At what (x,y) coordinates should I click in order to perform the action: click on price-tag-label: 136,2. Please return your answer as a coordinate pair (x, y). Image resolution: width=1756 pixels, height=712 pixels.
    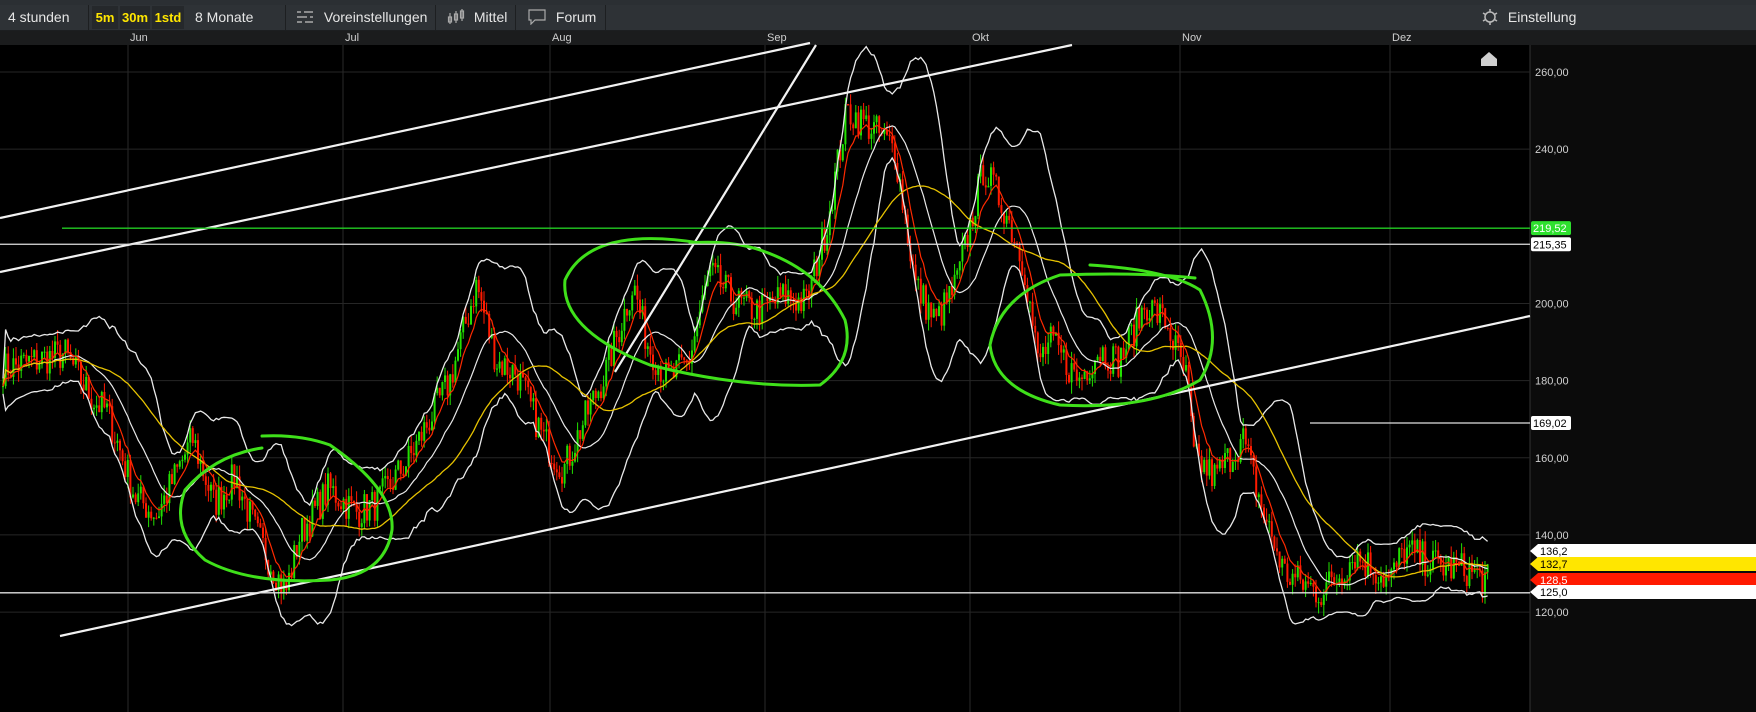
    Looking at the image, I should click on (1554, 552).